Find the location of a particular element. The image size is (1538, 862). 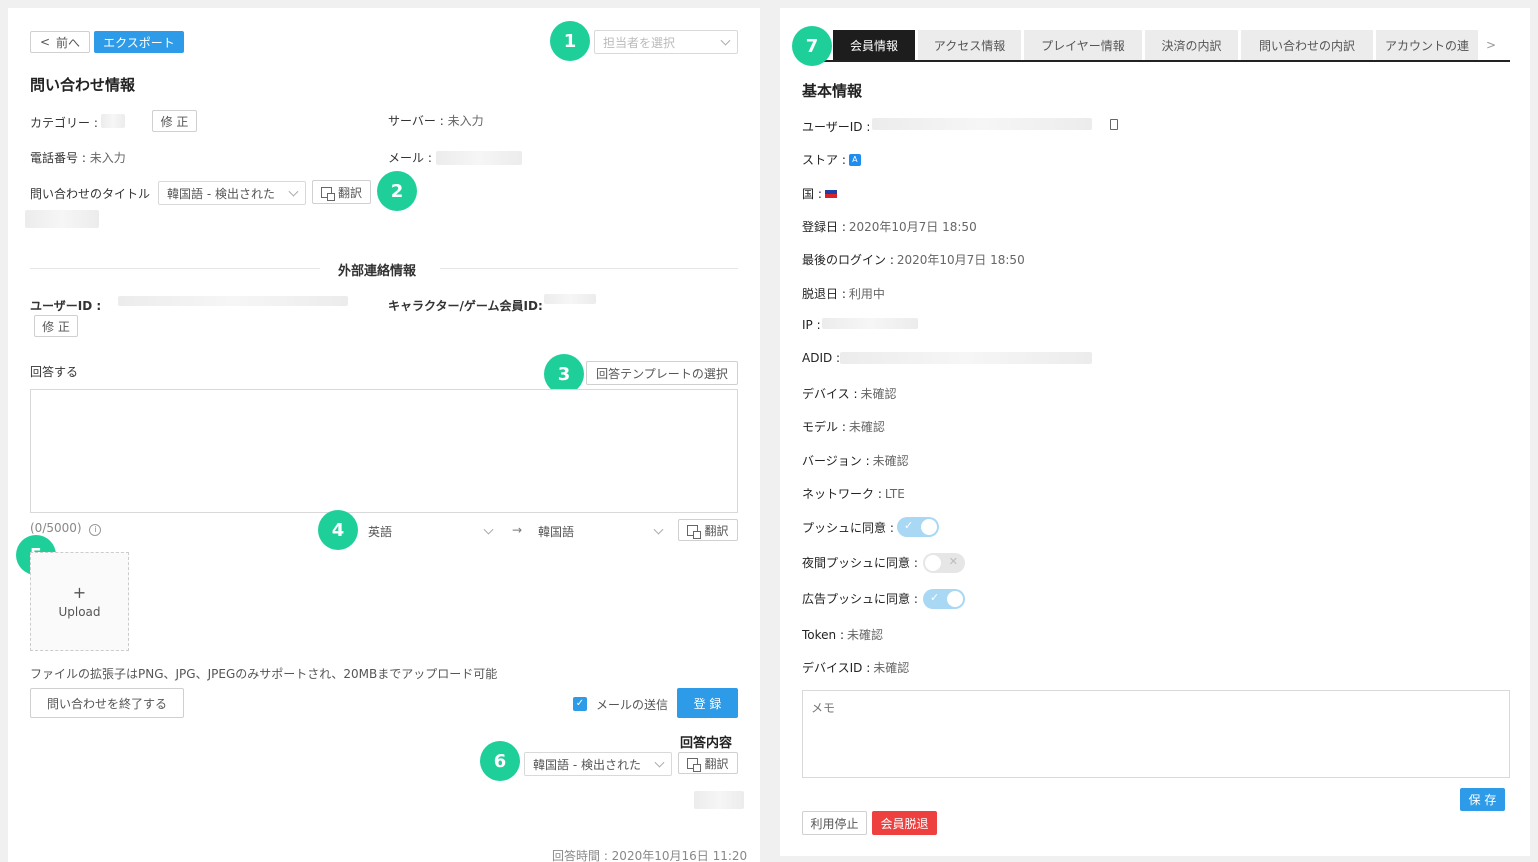

basic-info-title: 基本情報 is located at coordinates (832, 91).